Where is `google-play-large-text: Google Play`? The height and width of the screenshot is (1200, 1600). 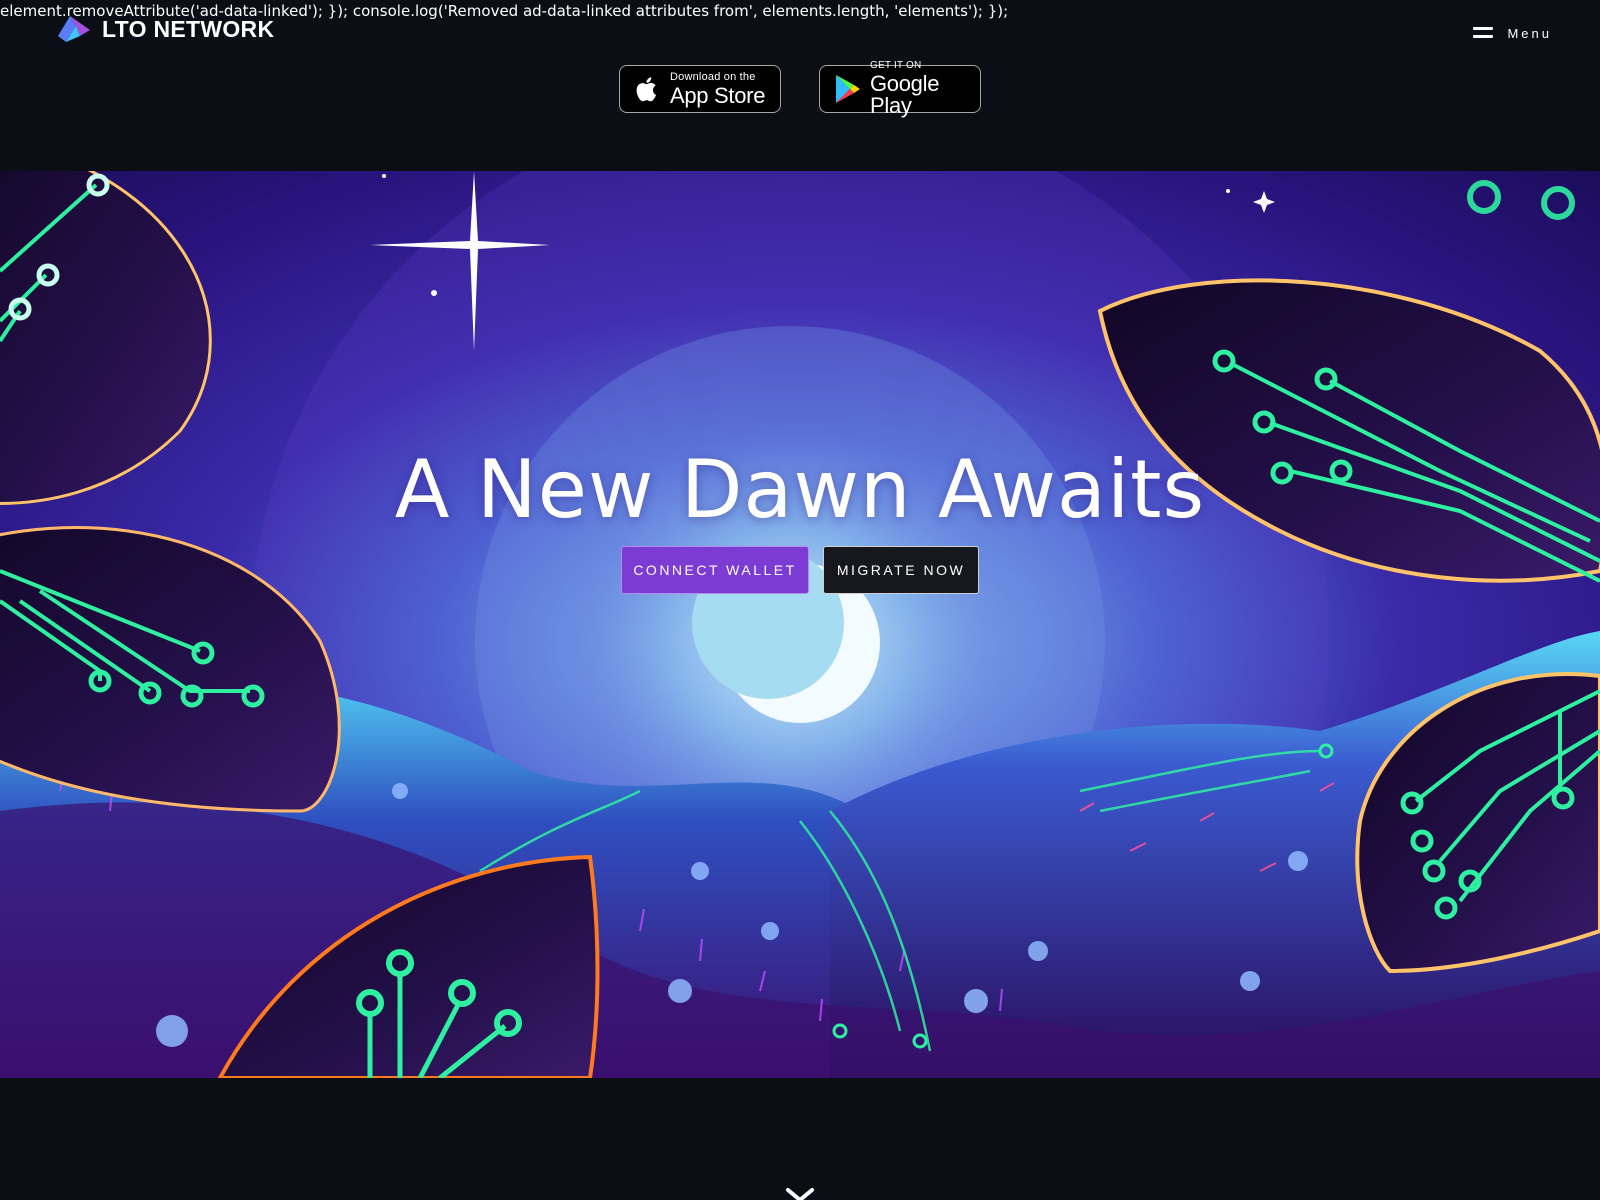
google-play-large-text: Google Play is located at coordinates (905, 94).